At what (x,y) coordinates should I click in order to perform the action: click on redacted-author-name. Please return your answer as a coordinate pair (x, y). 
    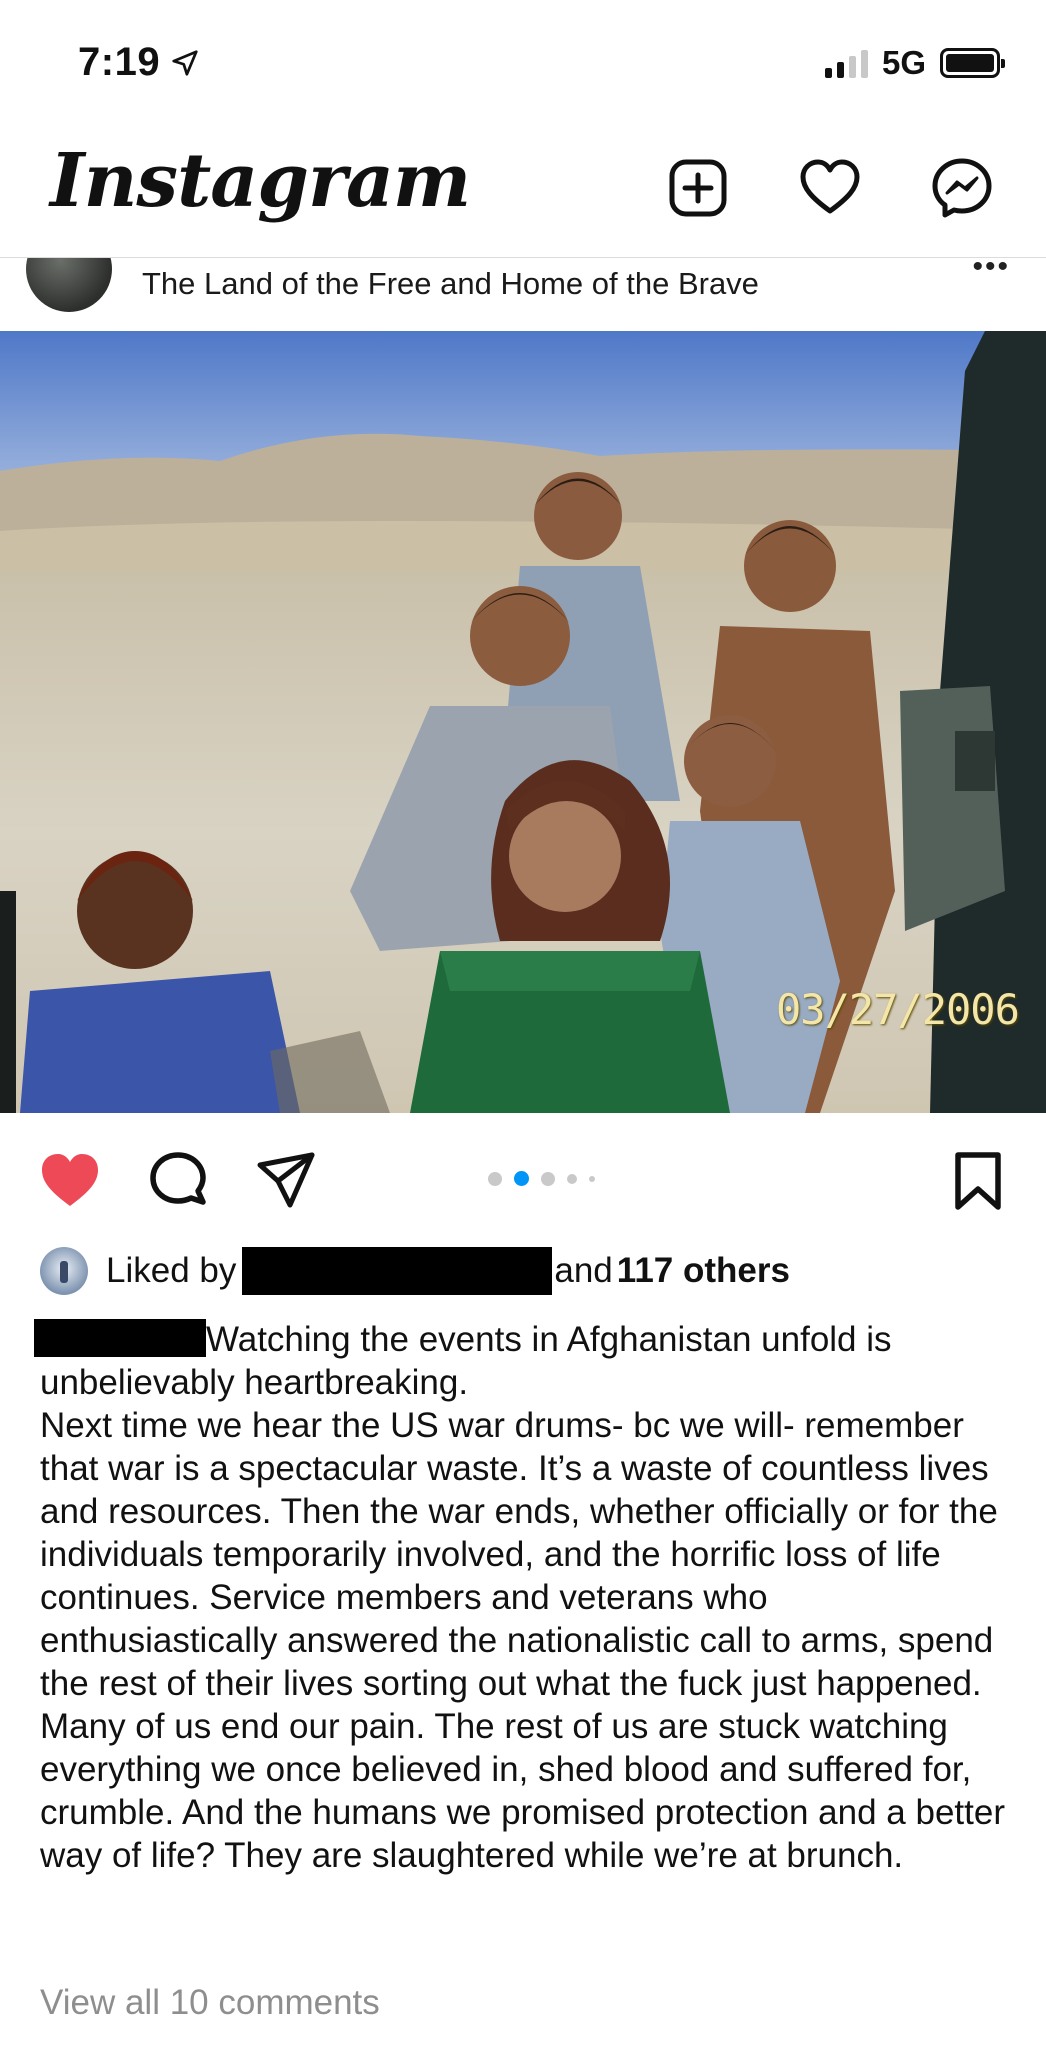
    Looking at the image, I should click on (120, 1338).